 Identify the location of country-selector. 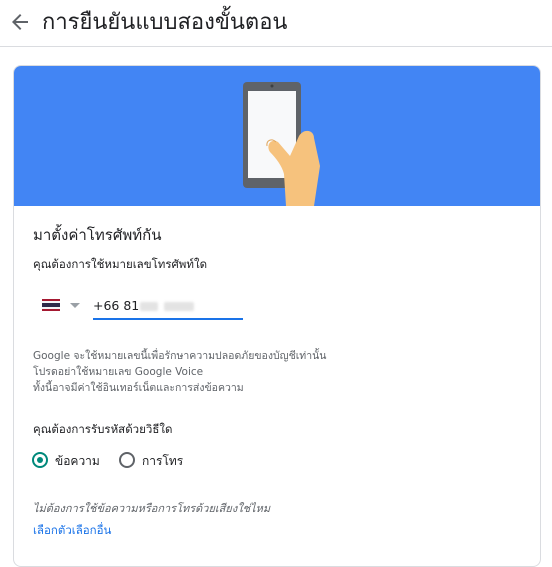
(65, 306).